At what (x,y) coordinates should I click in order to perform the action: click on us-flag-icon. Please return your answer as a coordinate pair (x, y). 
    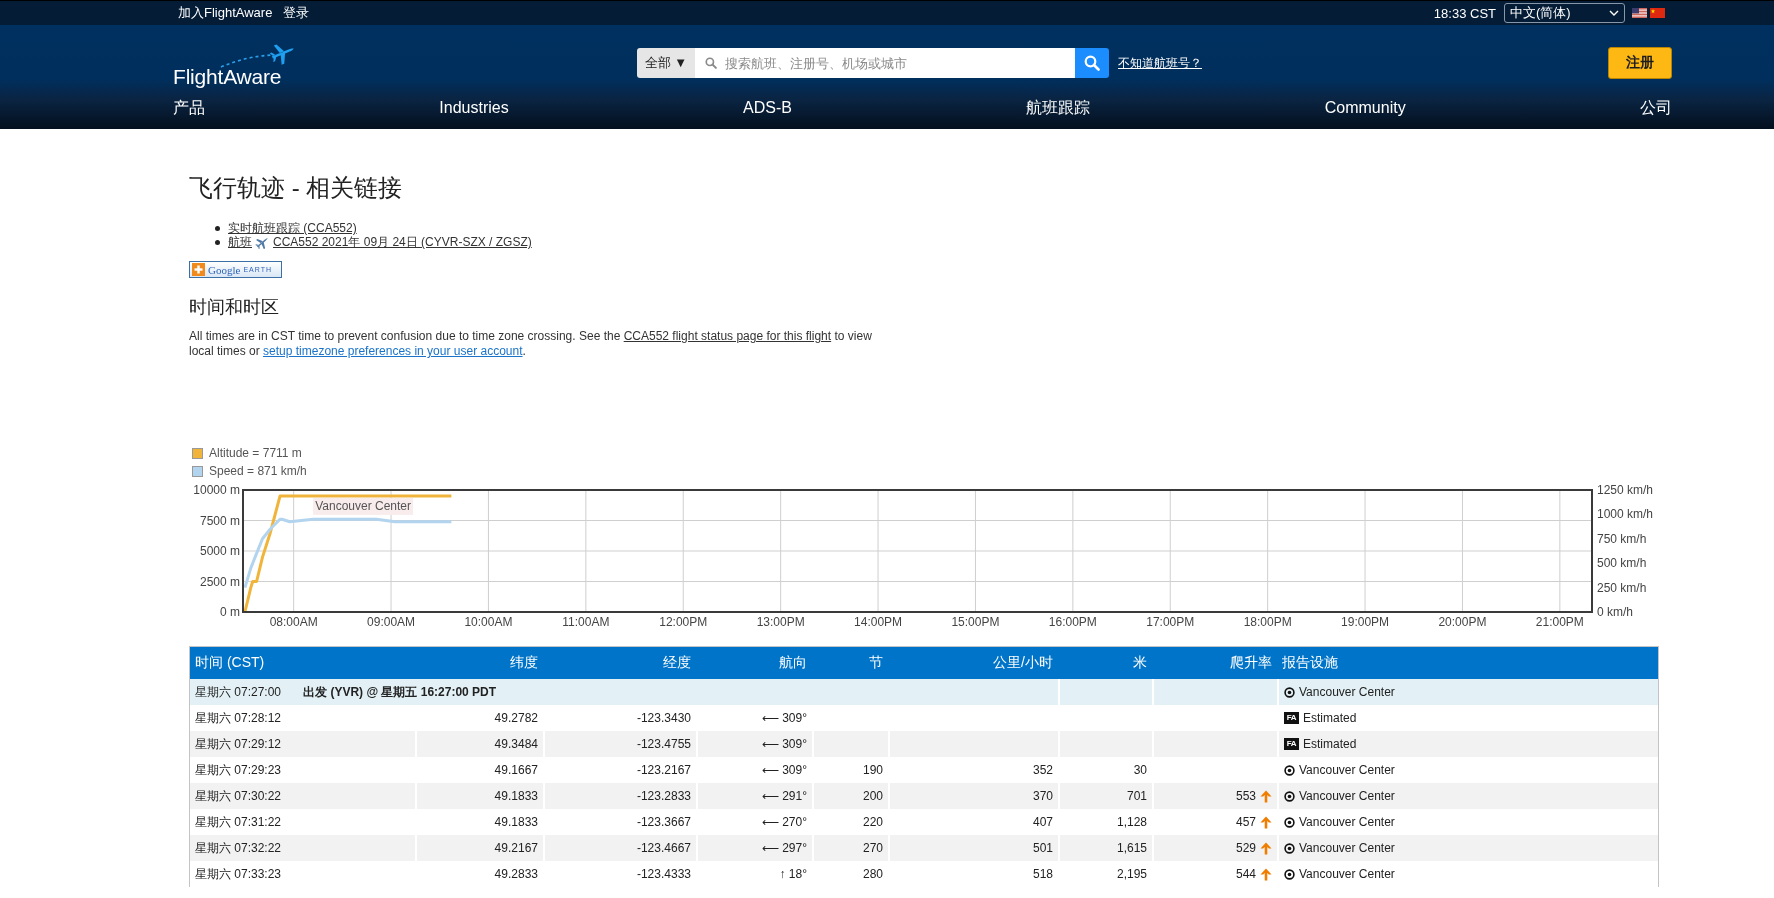
    Looking at the image, I should click on (1639, 13).